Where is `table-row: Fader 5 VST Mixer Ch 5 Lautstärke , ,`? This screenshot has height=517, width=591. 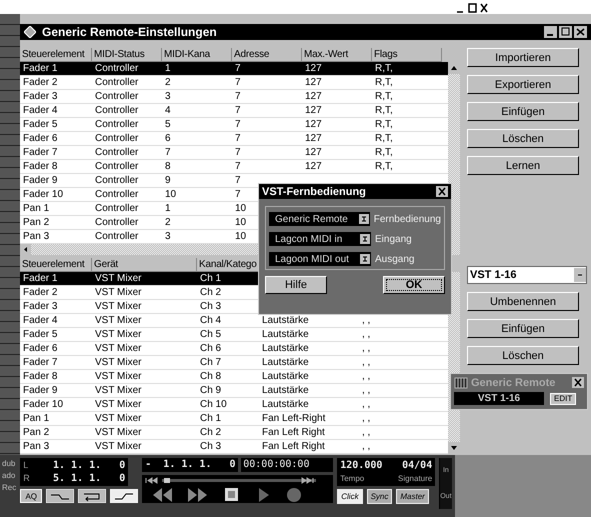 table-row: Fader 5 VST Mixer Ch 5 Lautstärke , , is located at coordinates (234, 335).